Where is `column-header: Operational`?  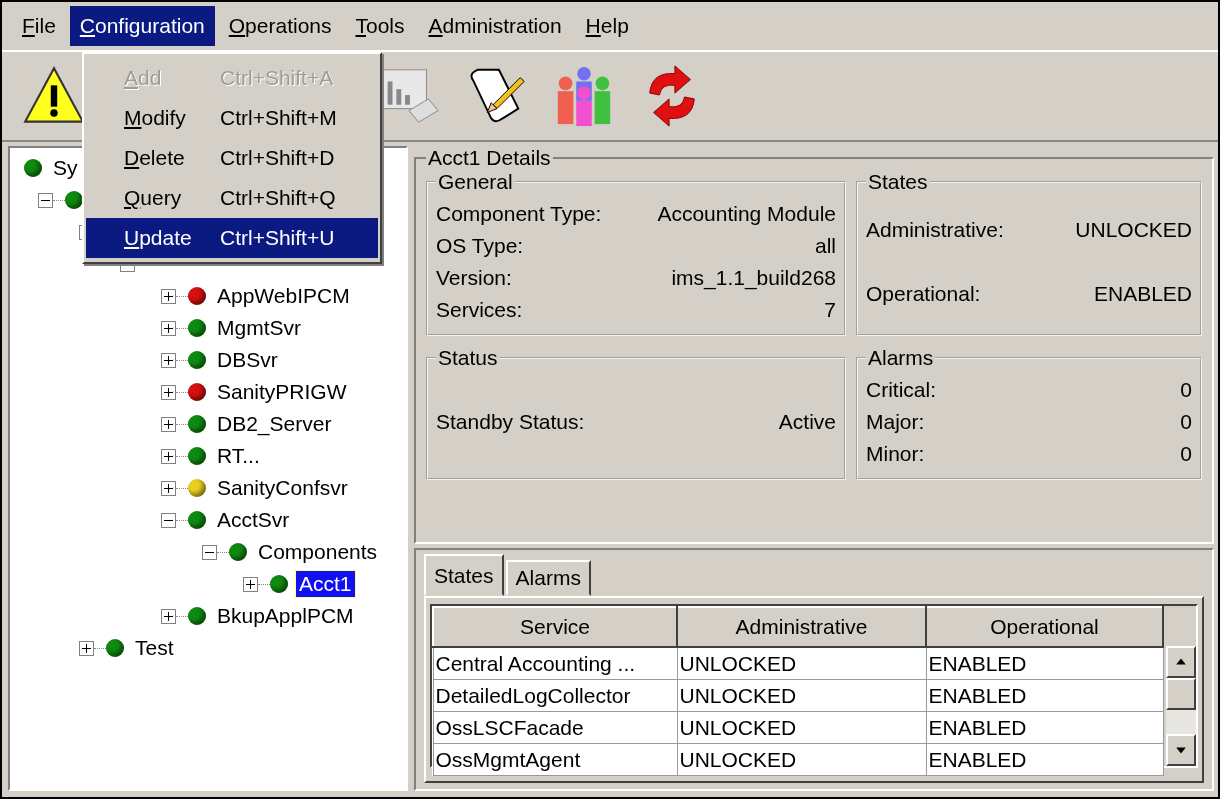
column-header: Operational is located at coordinates (1044, 627).